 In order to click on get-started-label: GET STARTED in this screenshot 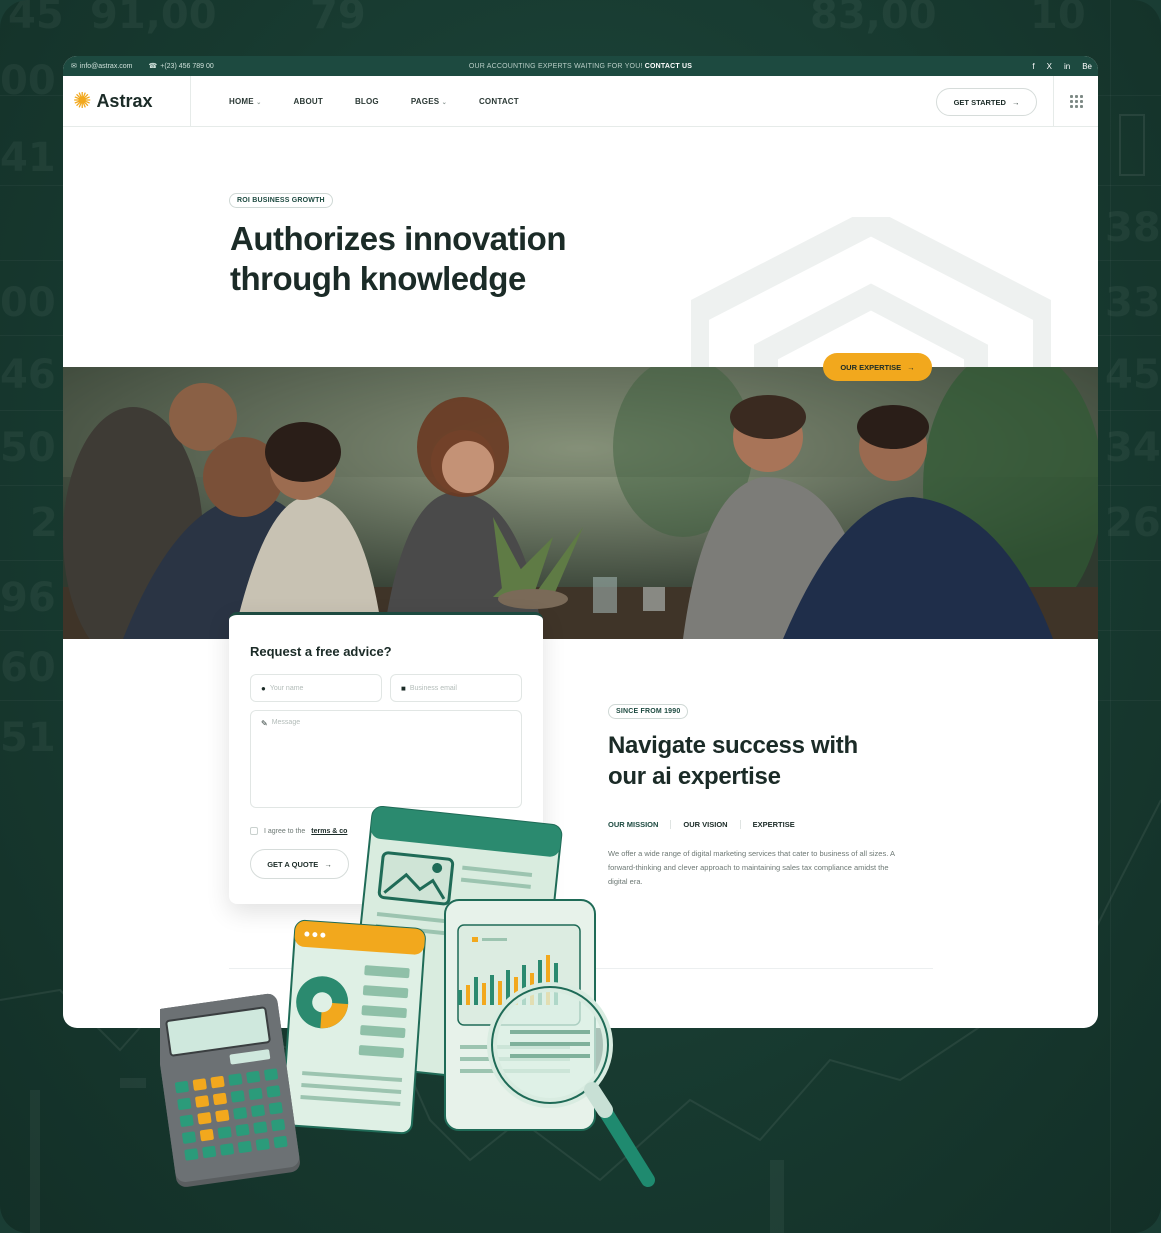, I will do `click(979, 102)`.